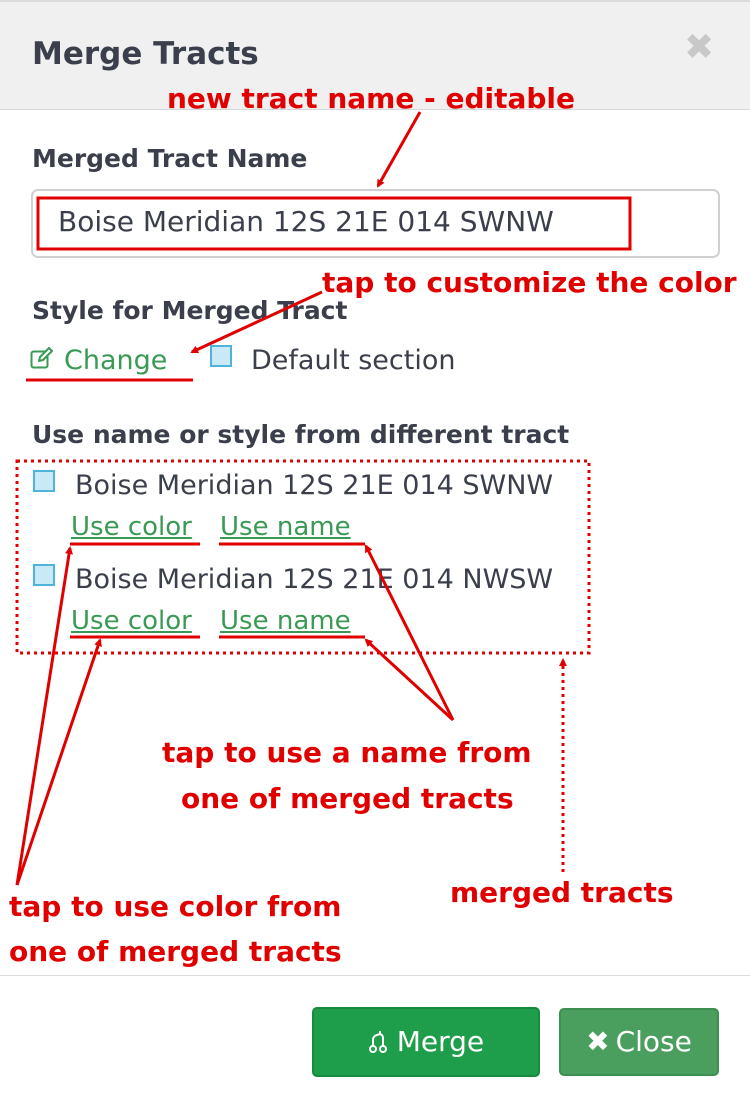 Image resolution: width=750 pixels, height=1105 pixels. Describe the element at coordinates (170, 158) in the screenshot. I see `merged-name-label: Merged Tract Name` at that location.